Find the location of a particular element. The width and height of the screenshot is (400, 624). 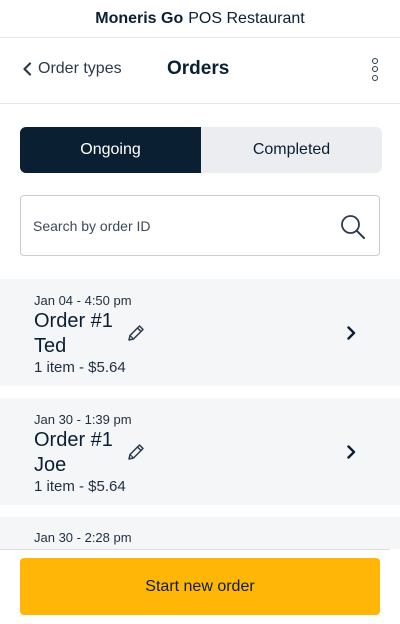

search-input is located at coordinates (171, 225).